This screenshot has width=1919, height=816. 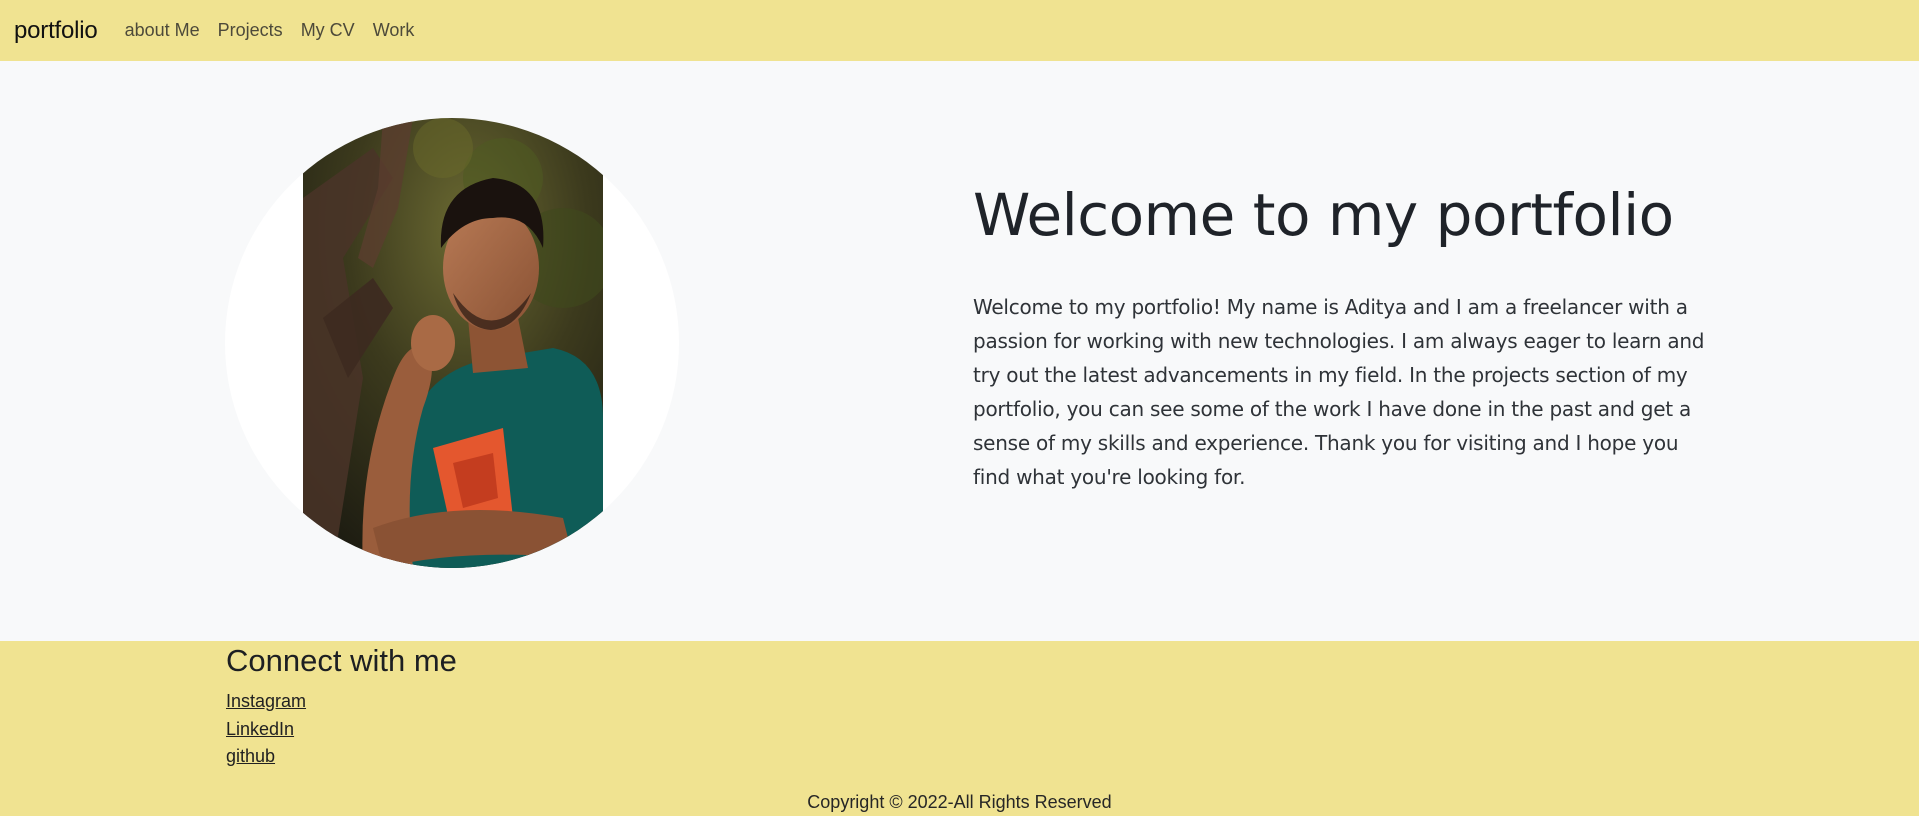 What do you see at coordinates (341, 660) in the screenshot?
I see `connect-heading: Connect with me` at bounding box center [341, 660].